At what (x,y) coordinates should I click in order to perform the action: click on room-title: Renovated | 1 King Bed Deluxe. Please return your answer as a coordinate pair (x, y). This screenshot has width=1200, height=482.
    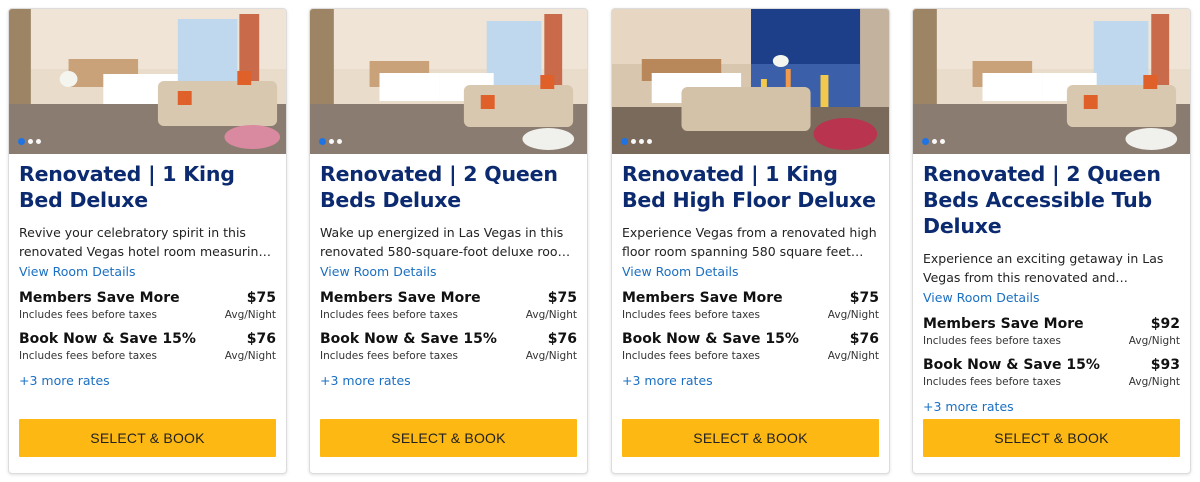
    Looking at the image, I should click on (127, 187).